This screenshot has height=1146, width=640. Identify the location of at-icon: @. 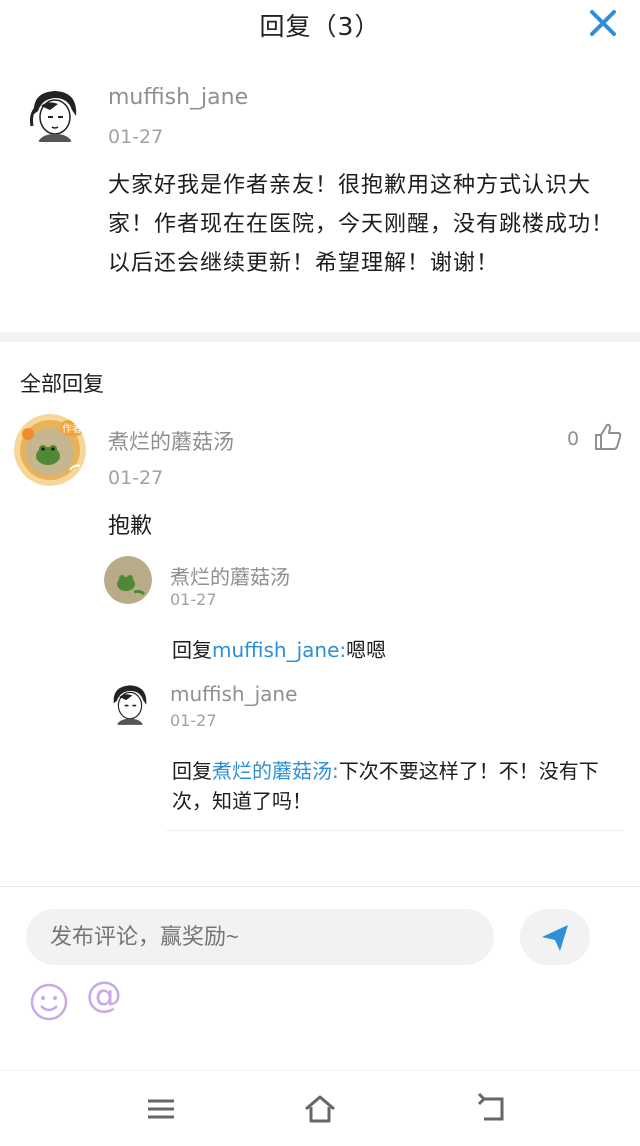
(104, 995).